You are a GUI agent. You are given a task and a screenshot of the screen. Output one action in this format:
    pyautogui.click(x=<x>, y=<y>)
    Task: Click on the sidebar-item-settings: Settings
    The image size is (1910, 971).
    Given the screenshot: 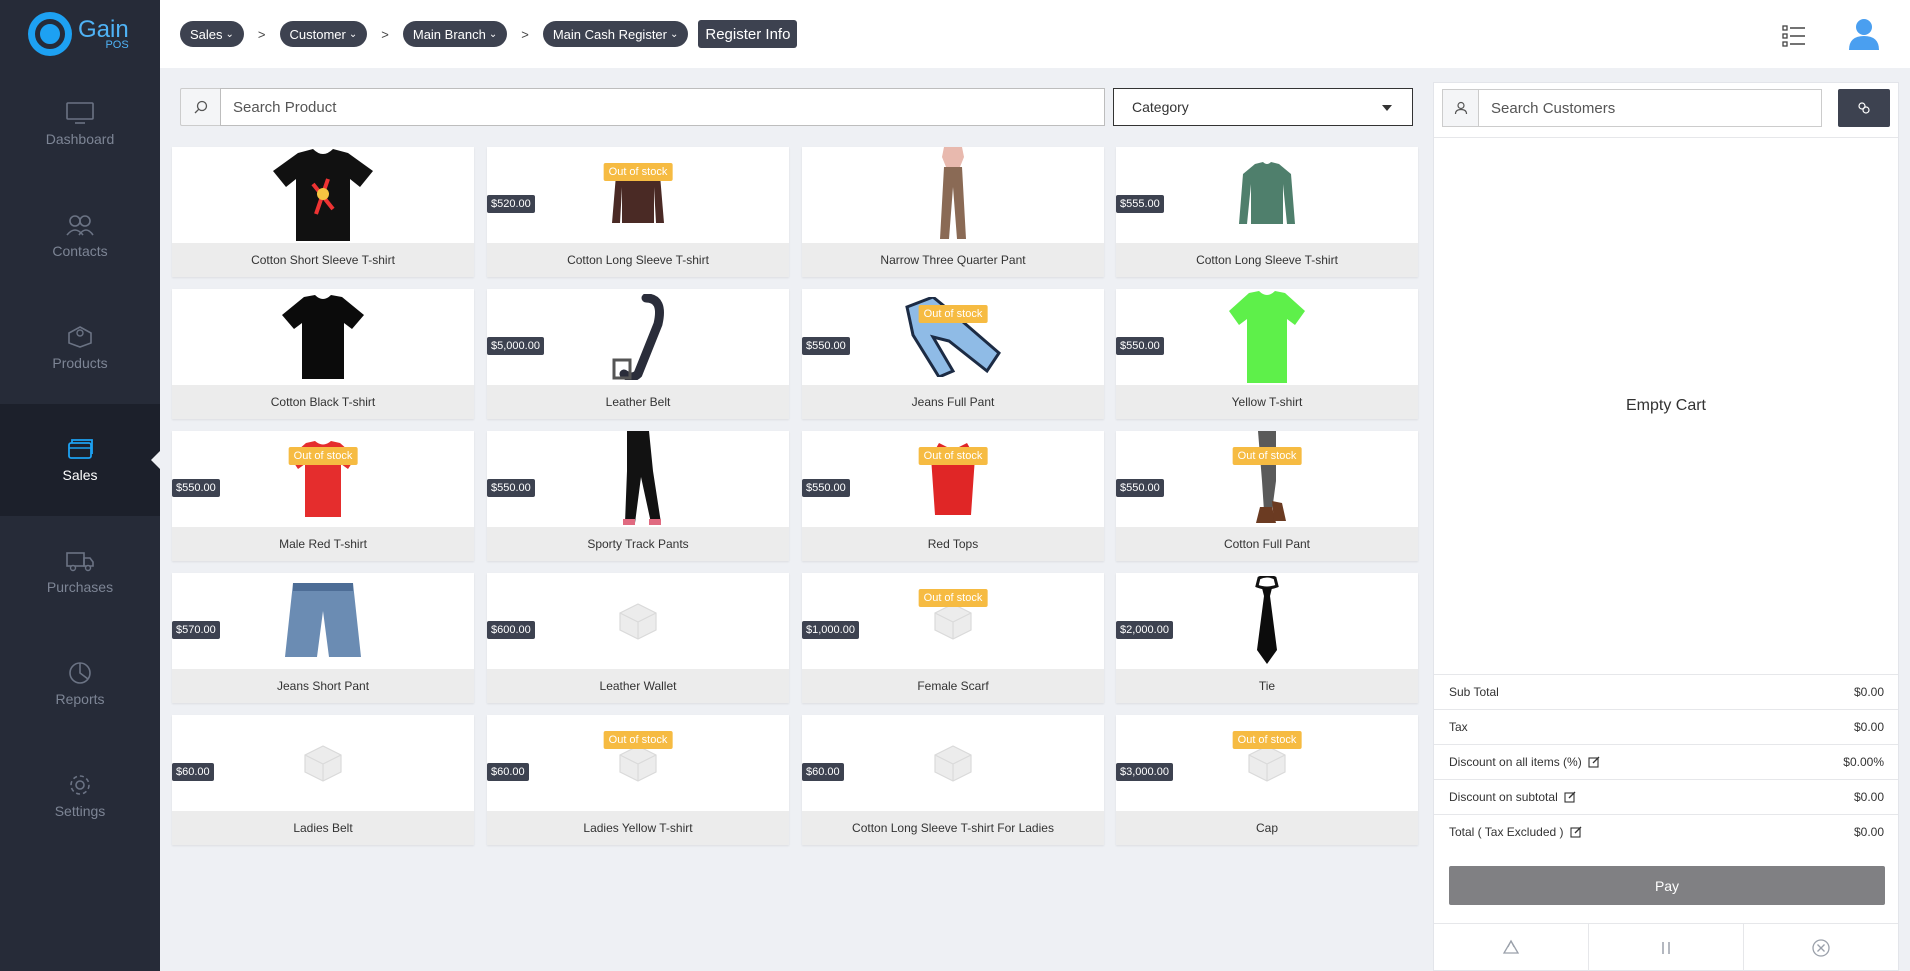 What is the action you would take?
    pyautogui.click(x=80, y=796)
    